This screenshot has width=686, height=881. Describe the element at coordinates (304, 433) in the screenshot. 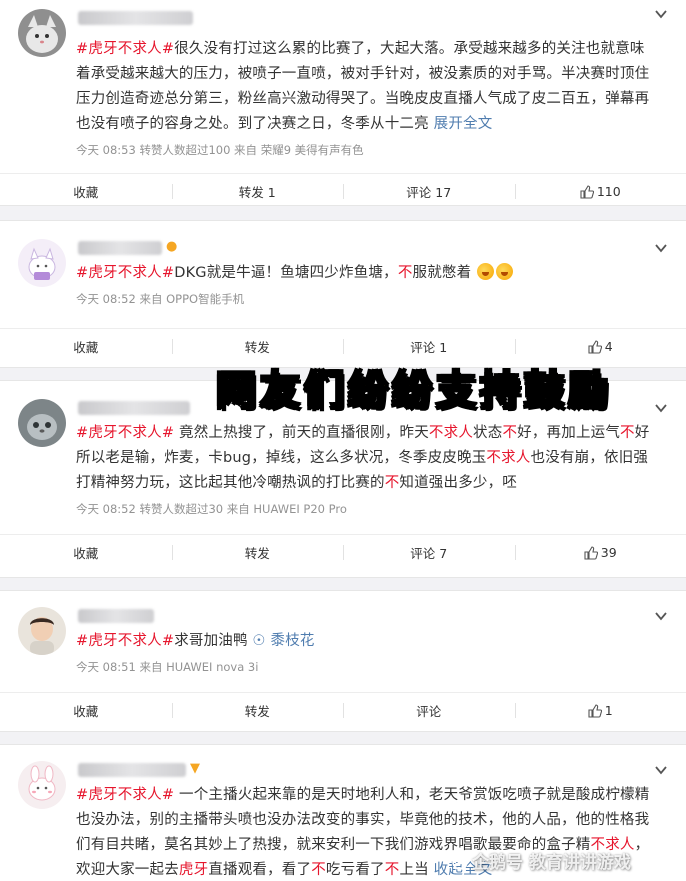

I see `post-text: 竟然上热搜了，前天的直播很刚，昨天` at that location.